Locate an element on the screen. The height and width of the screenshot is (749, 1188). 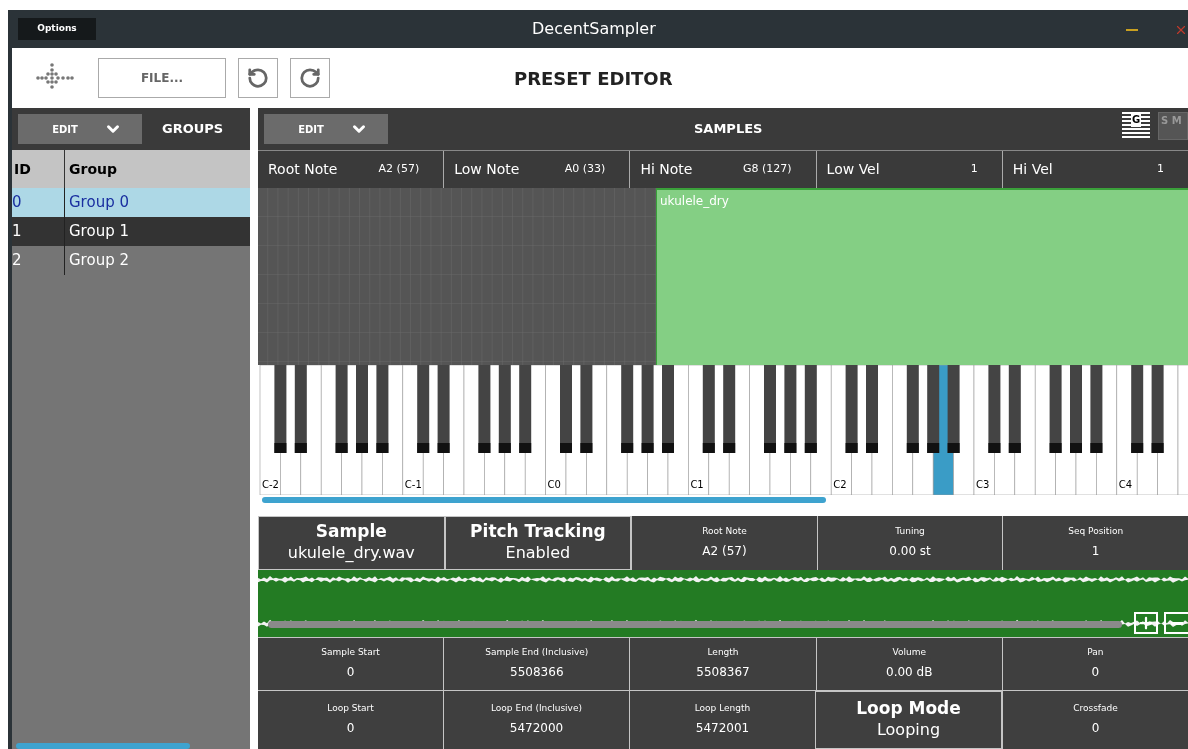
panel-title: GROUPS is located at coordinates (193, 129).